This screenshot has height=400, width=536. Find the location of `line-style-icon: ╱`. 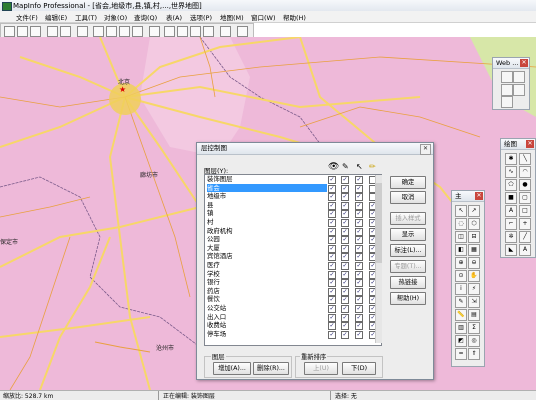

line-style-icon: ╱ is located at coordinates (525, 237).